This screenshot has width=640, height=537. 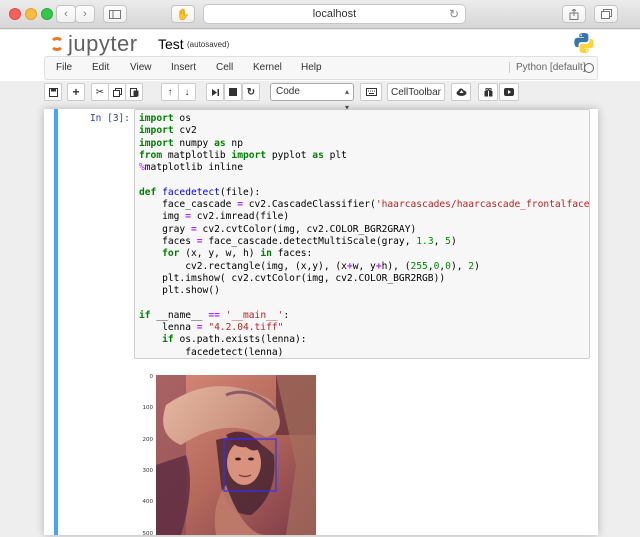 I want to click on back-button: ‹, so click(x=66, y=14).